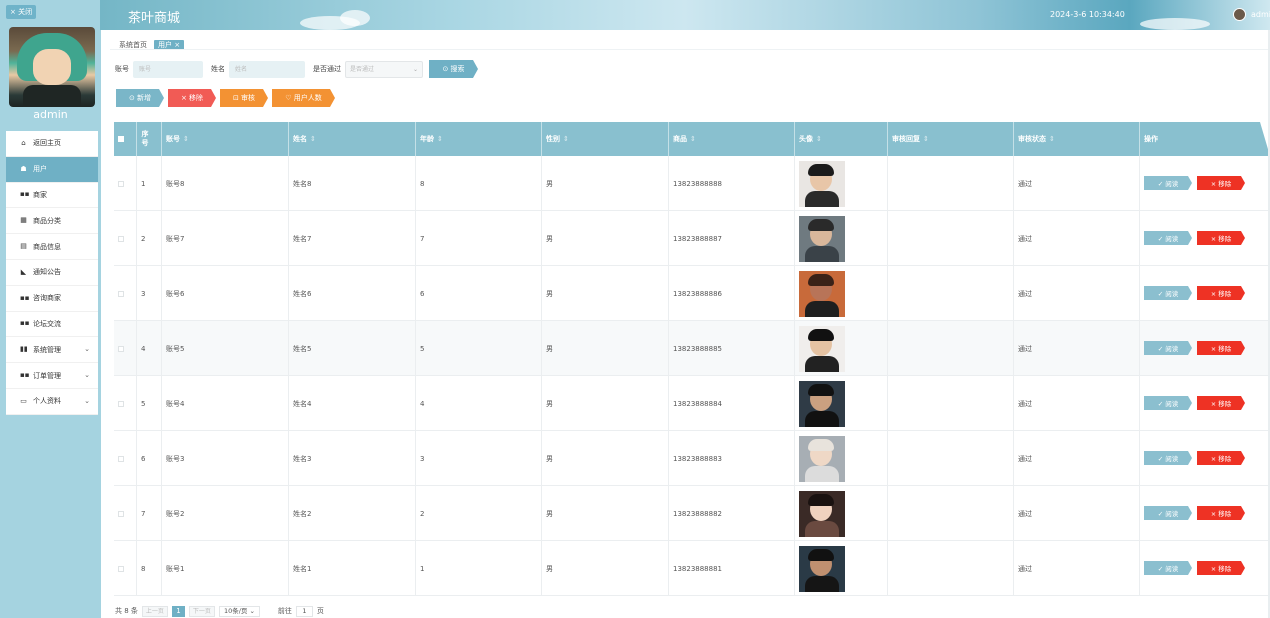 This screenshot has width=1270, height=618. I want to click on sidebar-item-1: ☗ 用户, so click(52, 169).